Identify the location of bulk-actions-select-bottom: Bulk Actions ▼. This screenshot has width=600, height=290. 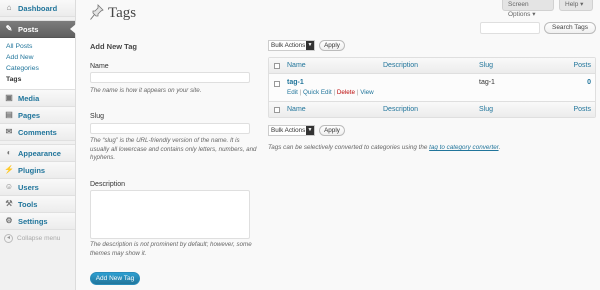
(291, 130).